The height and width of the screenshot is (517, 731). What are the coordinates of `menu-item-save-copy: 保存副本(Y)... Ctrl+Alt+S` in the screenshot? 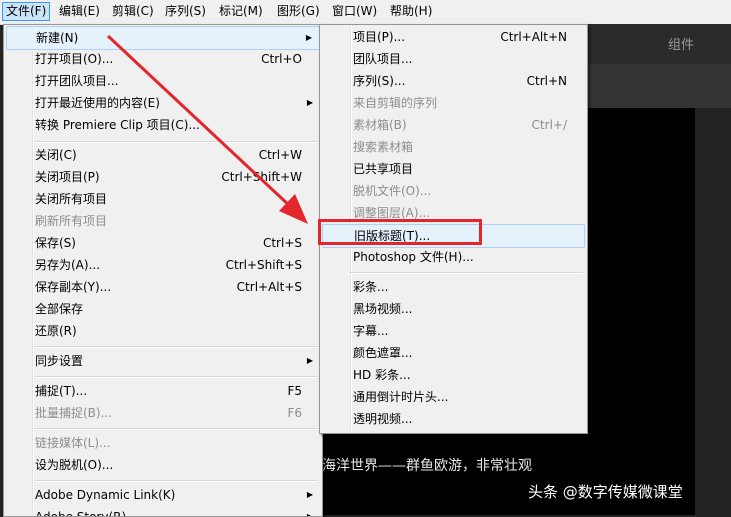 It's located at (163, 287).